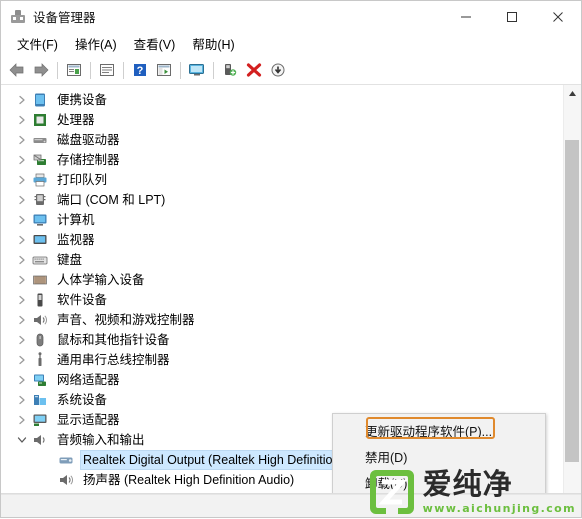  Describe the element at coordinates (74, 70) in the screenshot. I see `properties-panel-icon` at that location.